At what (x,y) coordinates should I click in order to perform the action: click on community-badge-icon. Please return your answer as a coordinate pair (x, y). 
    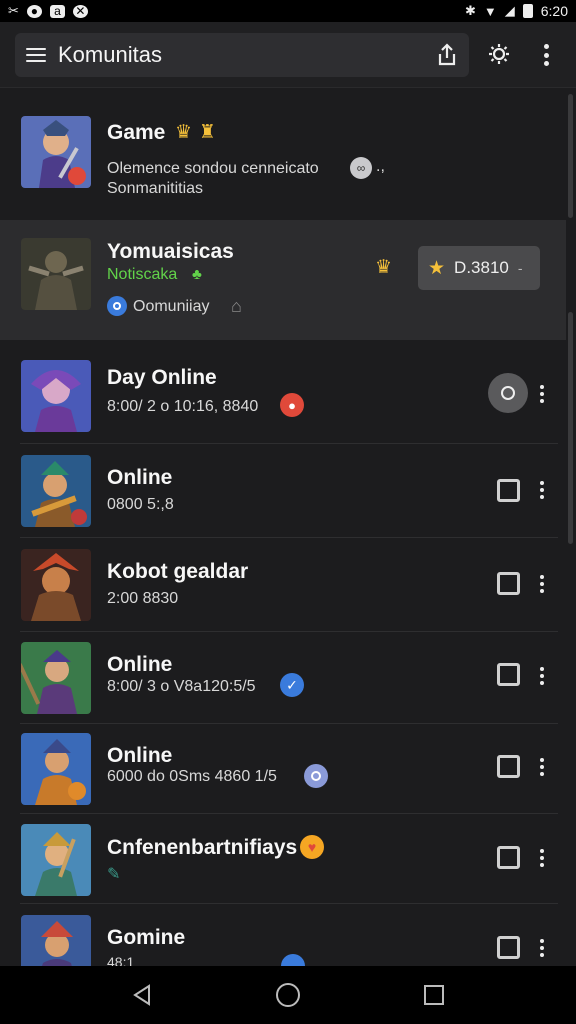
    Looking at the image, I should click on (117, 306).